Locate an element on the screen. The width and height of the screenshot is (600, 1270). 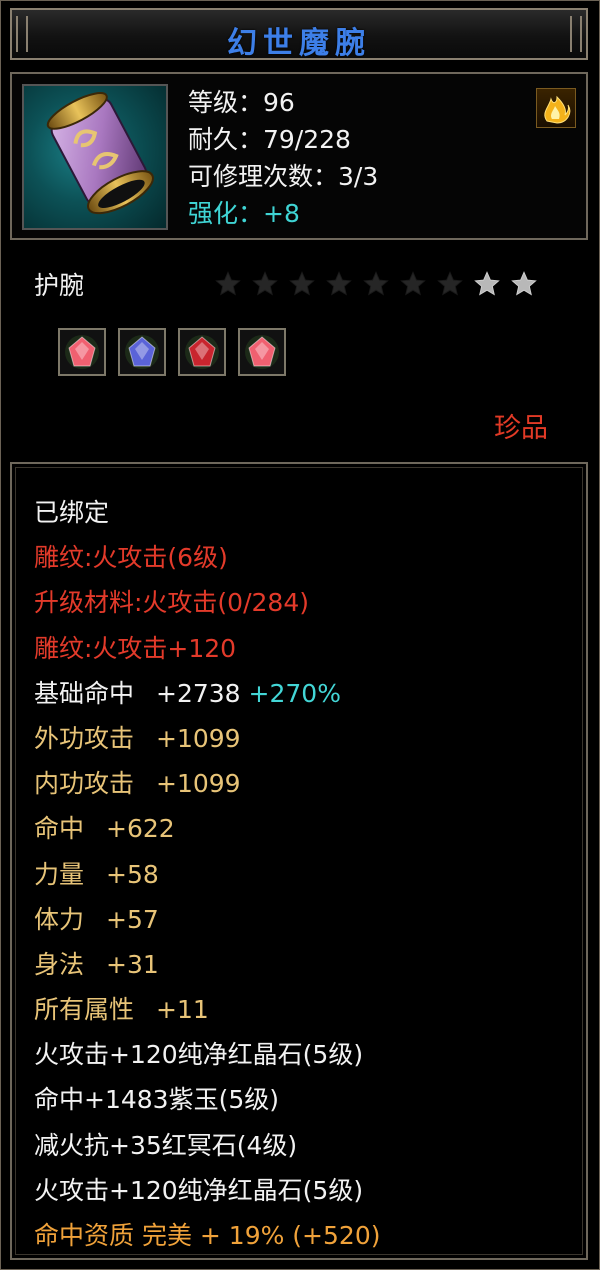
agility-line: 身法 +31 is located at coordinates (207, 964).